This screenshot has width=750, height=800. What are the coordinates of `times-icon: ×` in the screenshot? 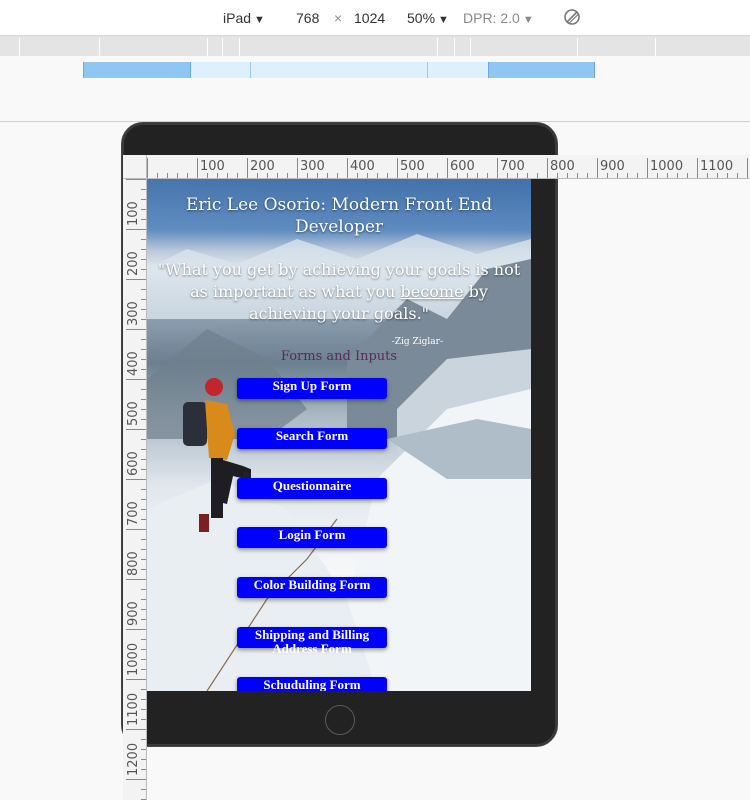 It's located at (338, 18).